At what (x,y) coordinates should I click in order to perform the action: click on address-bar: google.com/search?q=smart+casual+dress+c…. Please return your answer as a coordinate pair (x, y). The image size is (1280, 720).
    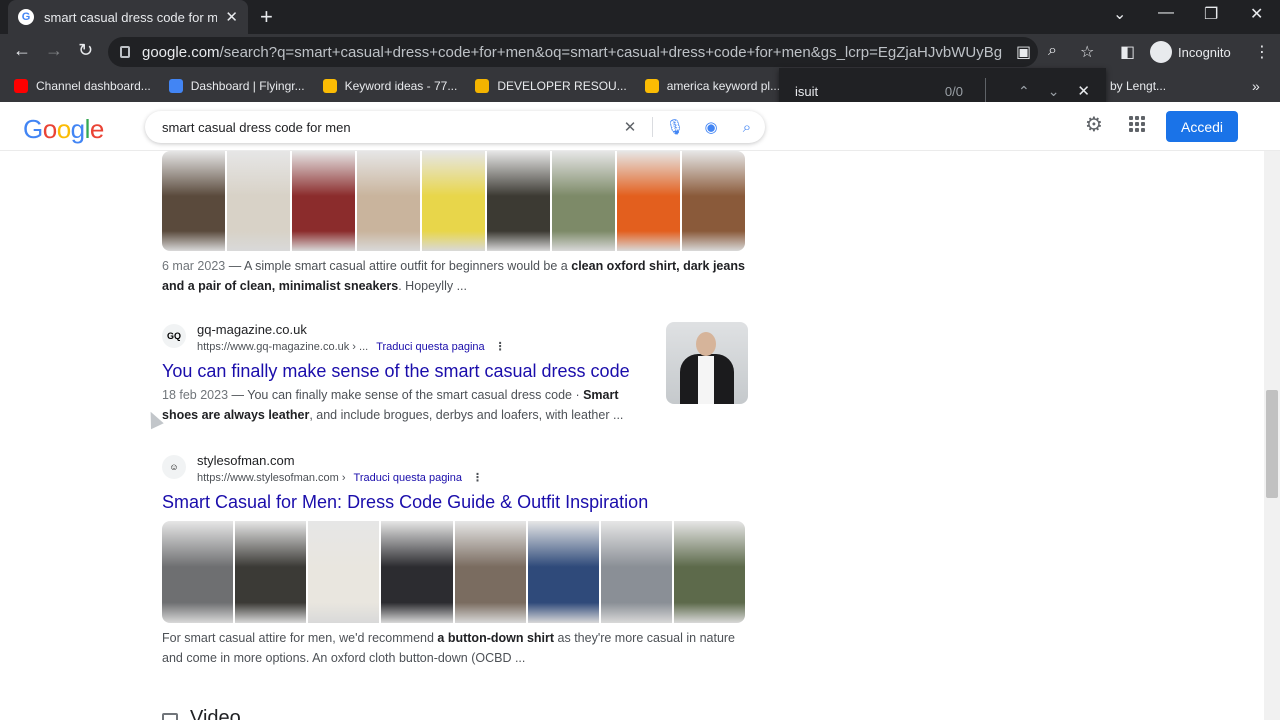
    Looking at the image, I should click on (573, 52).